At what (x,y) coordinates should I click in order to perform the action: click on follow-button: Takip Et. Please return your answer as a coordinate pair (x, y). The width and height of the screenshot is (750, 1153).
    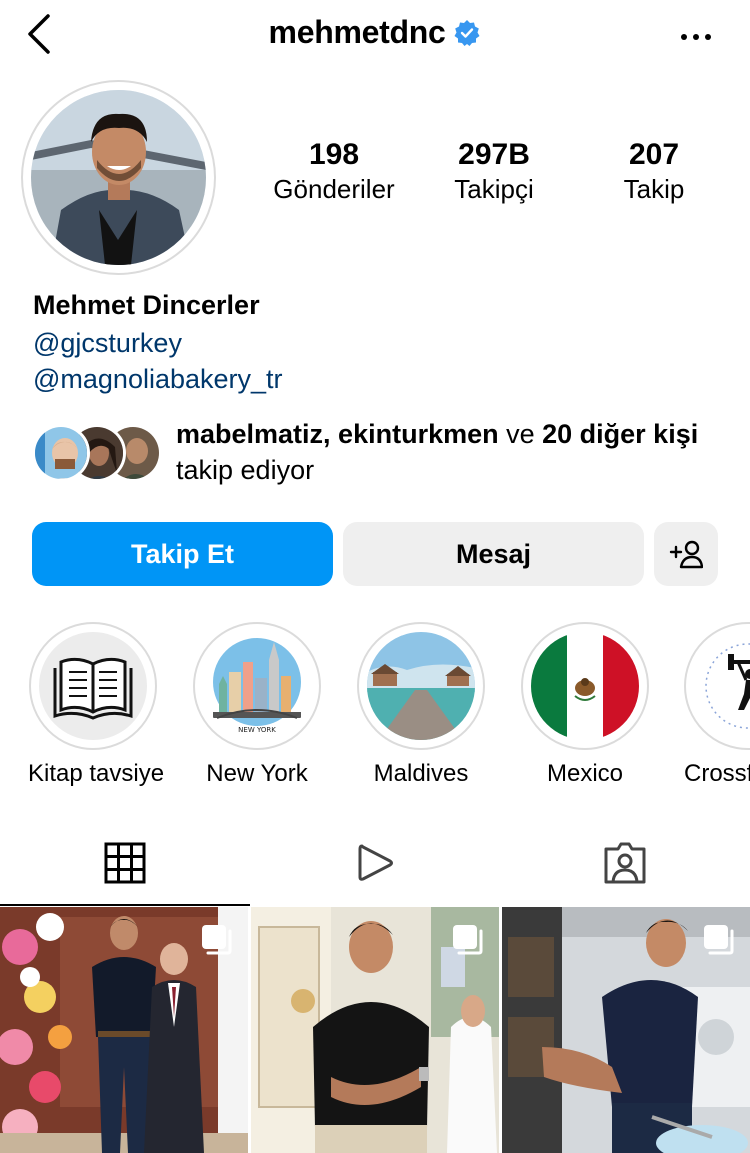
    Looking at the image, I should click on (182, 554).